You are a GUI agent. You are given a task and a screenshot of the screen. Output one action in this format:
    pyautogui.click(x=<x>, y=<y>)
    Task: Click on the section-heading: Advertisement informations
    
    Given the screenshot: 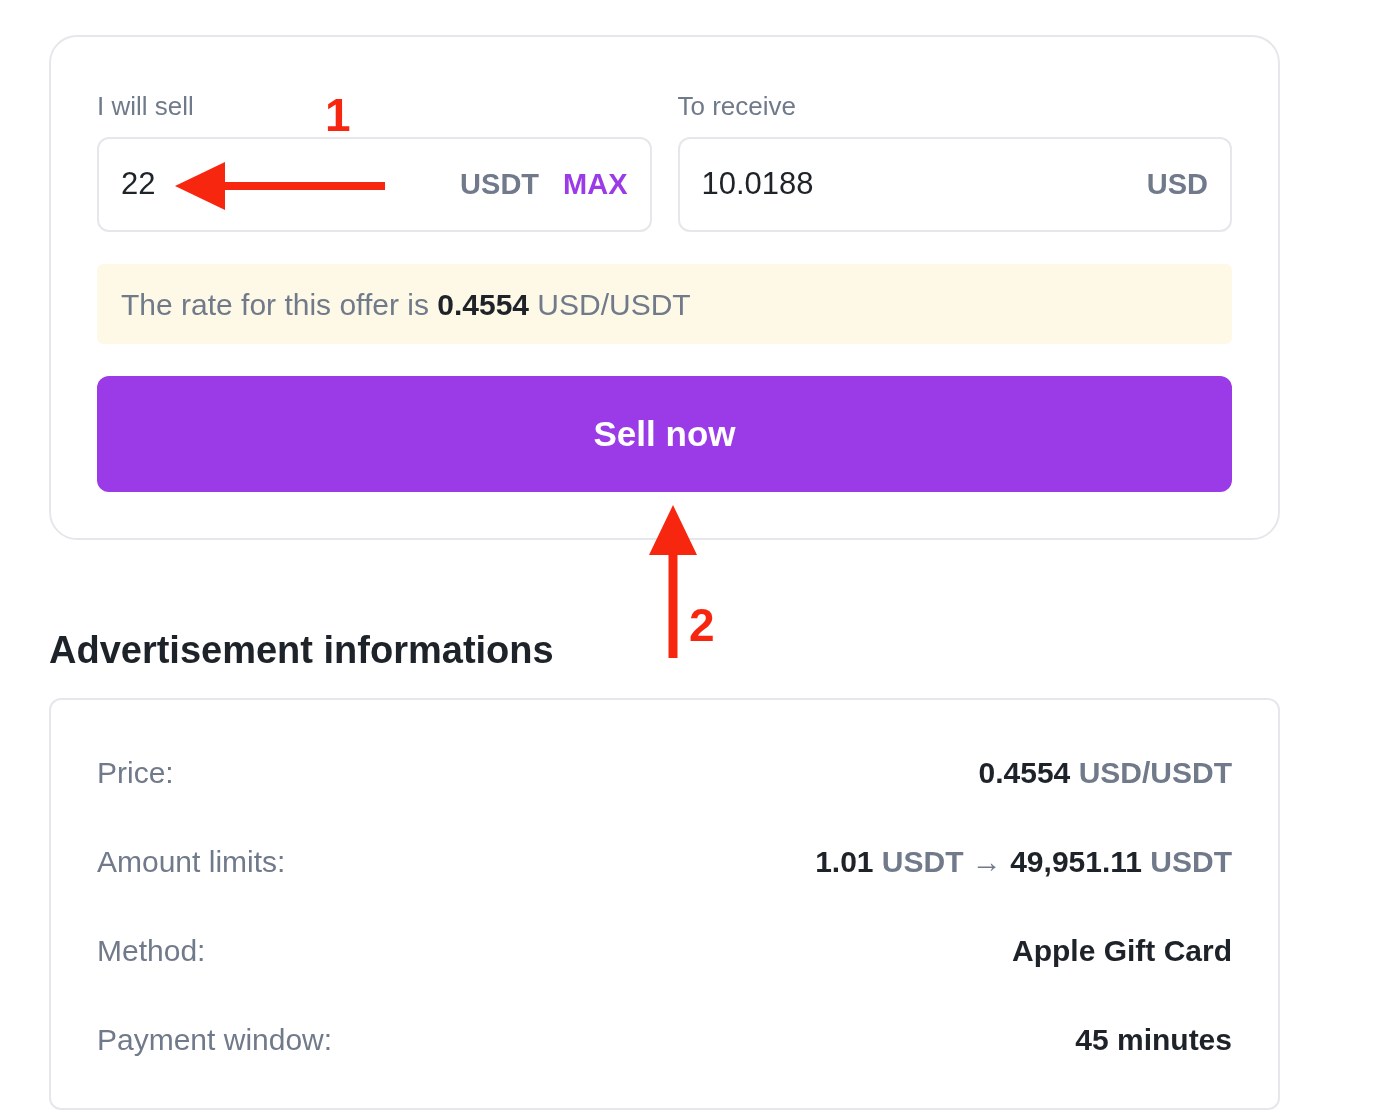 What is the action you would take?
    pyautogui.click(x=301, y=650)
    